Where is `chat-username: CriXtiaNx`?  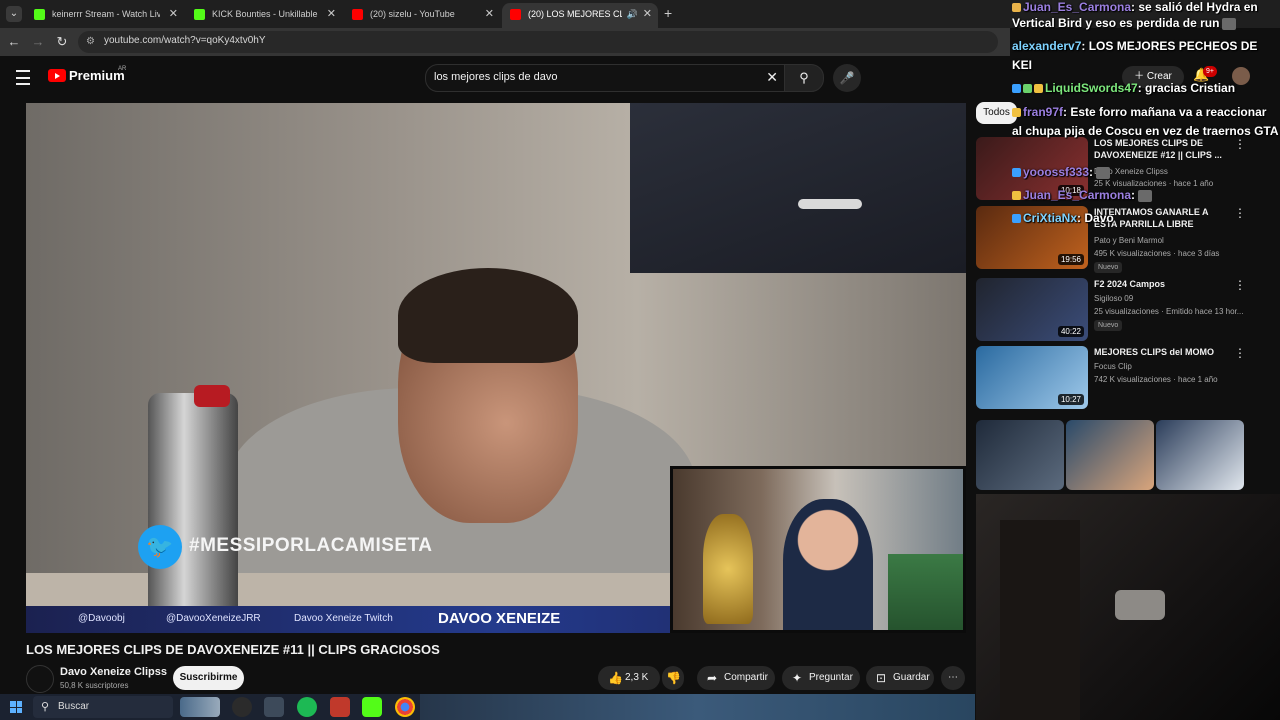
chat-username: CriXtiaNx is located at coordinates (1050, 218).